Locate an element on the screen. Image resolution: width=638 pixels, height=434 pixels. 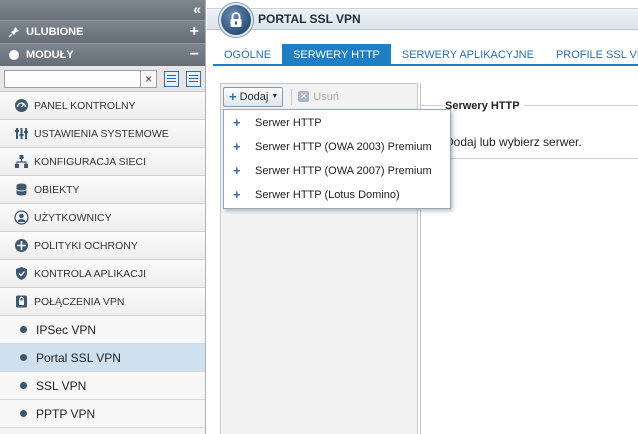
favorites-label: ULUBIONE is located at coordinates (55, 32).